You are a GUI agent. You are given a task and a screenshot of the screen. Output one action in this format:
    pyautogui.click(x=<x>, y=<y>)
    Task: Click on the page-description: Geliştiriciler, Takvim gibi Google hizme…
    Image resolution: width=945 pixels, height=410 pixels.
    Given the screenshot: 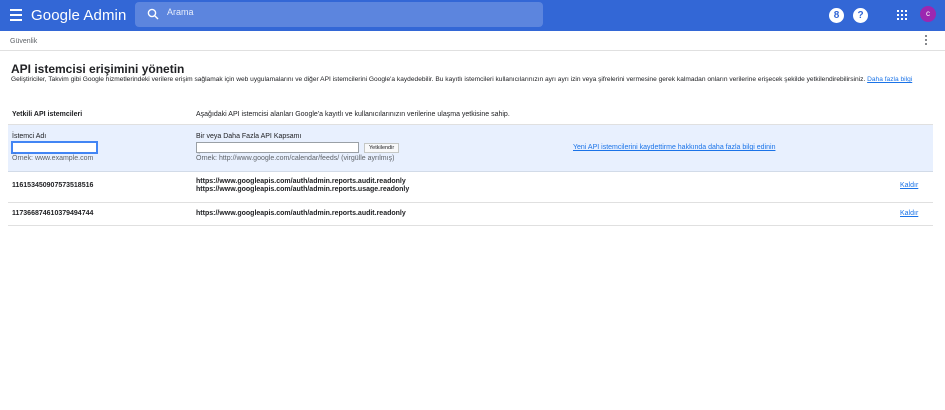 What is the action you would take?
    pyautogui.click(x=468, y=80)
    